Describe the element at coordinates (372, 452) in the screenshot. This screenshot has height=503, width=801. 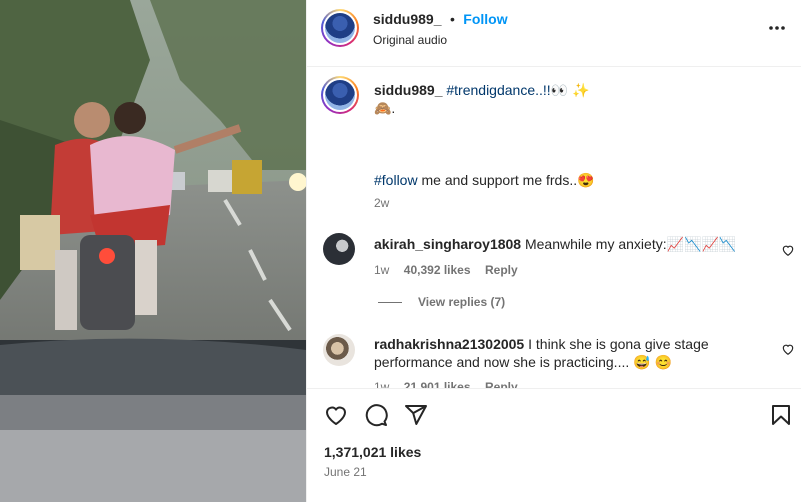
I see `post-likes-count: 1,371,021 likes` at that location.